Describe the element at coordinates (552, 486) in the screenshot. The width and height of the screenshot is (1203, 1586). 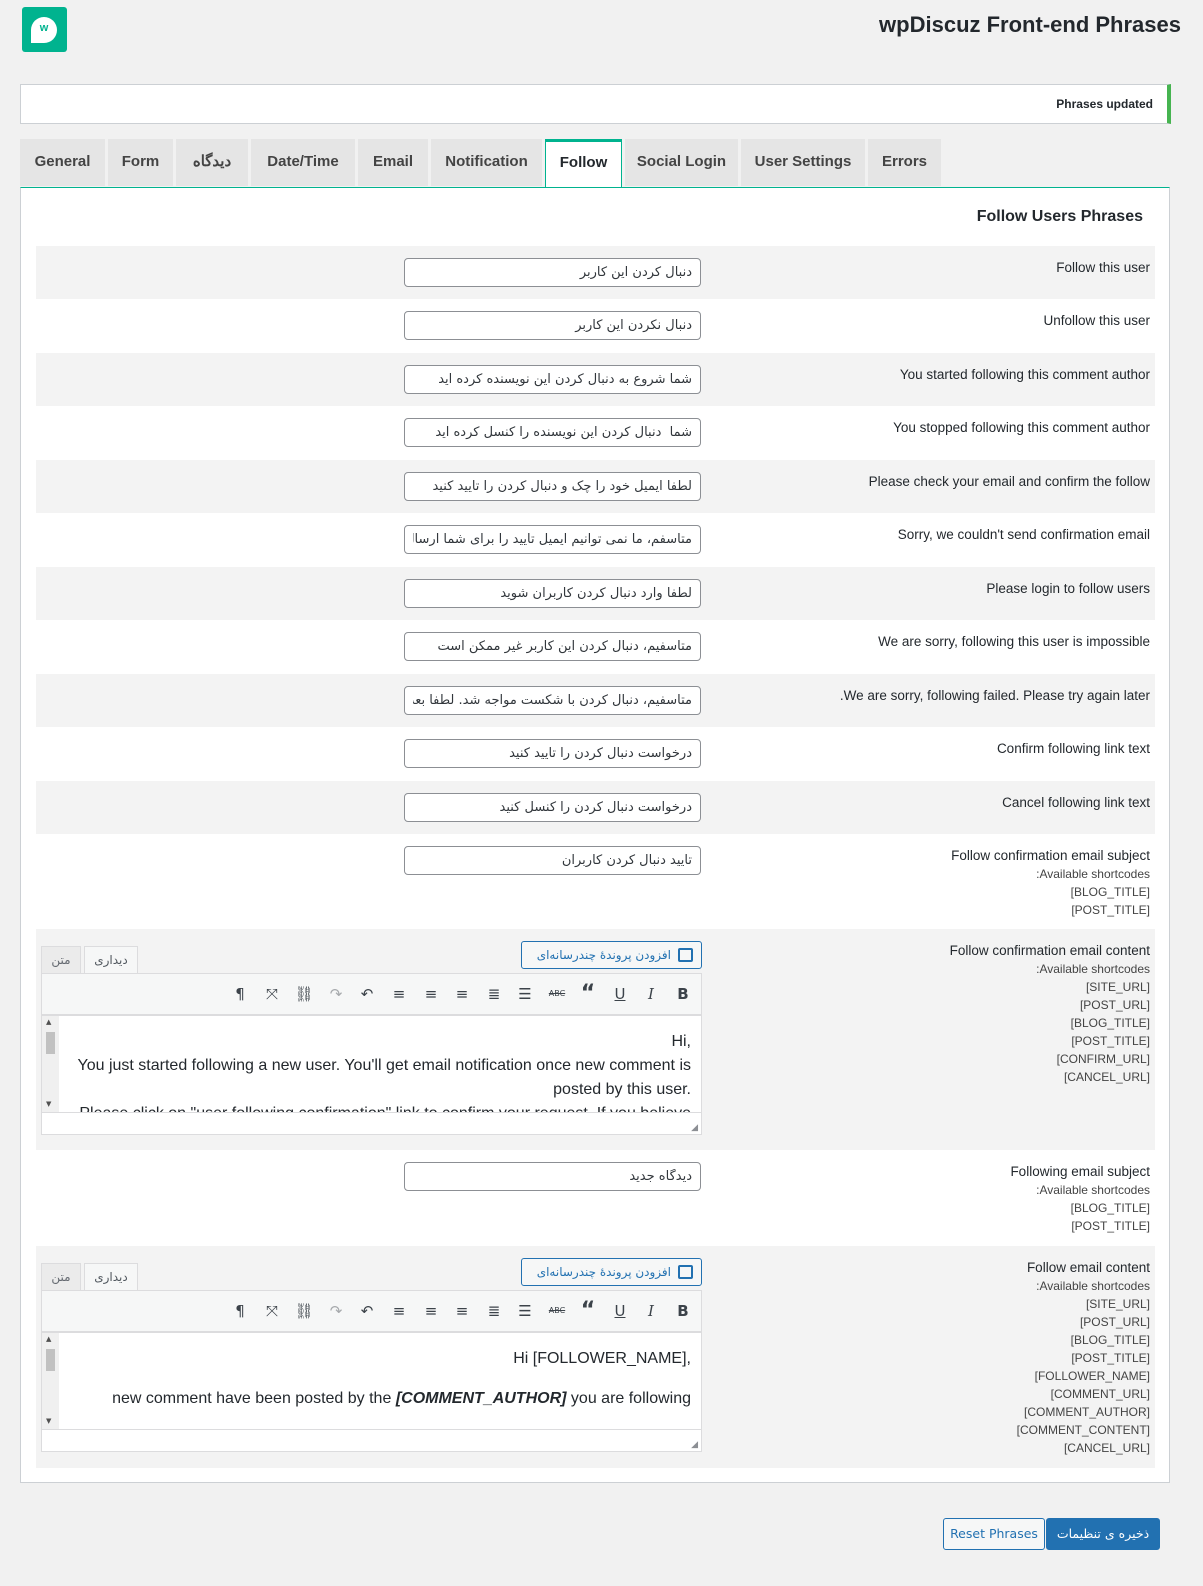
I see `phrase-input-check-email` at that location.